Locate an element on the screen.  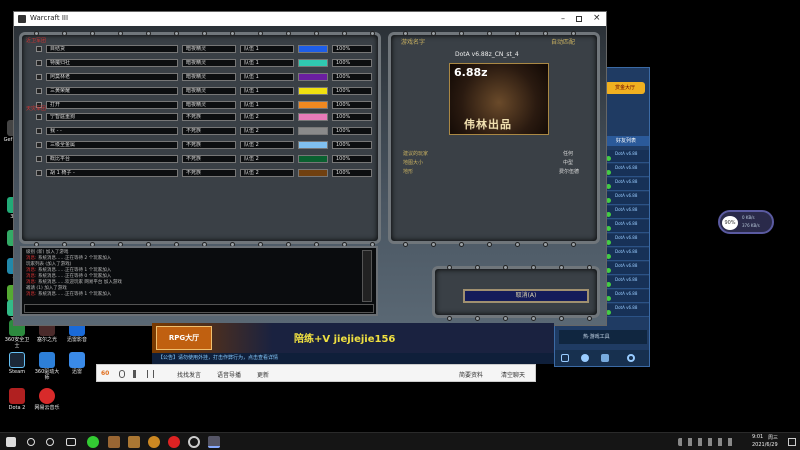
clear-chat-button: 清空聊天 is located at coordinates (513, 374).